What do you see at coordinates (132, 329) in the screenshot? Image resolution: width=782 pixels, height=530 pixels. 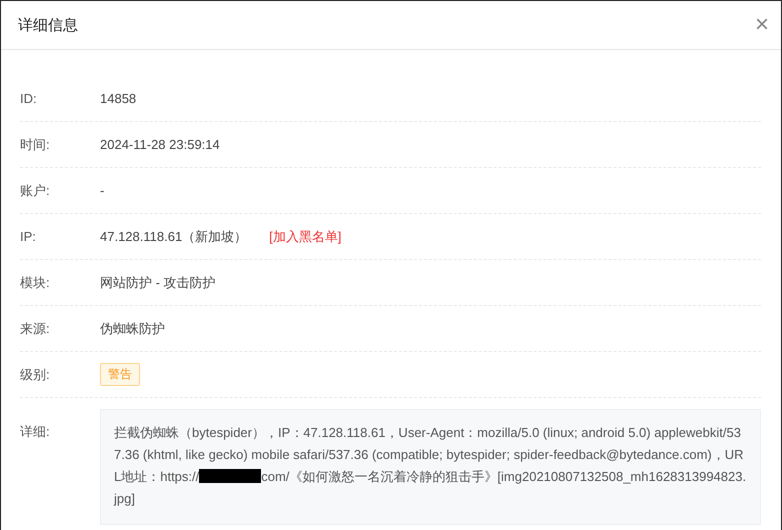 I see `field-value: 伪蜘蛛防护` at bounding box center [132, 329].